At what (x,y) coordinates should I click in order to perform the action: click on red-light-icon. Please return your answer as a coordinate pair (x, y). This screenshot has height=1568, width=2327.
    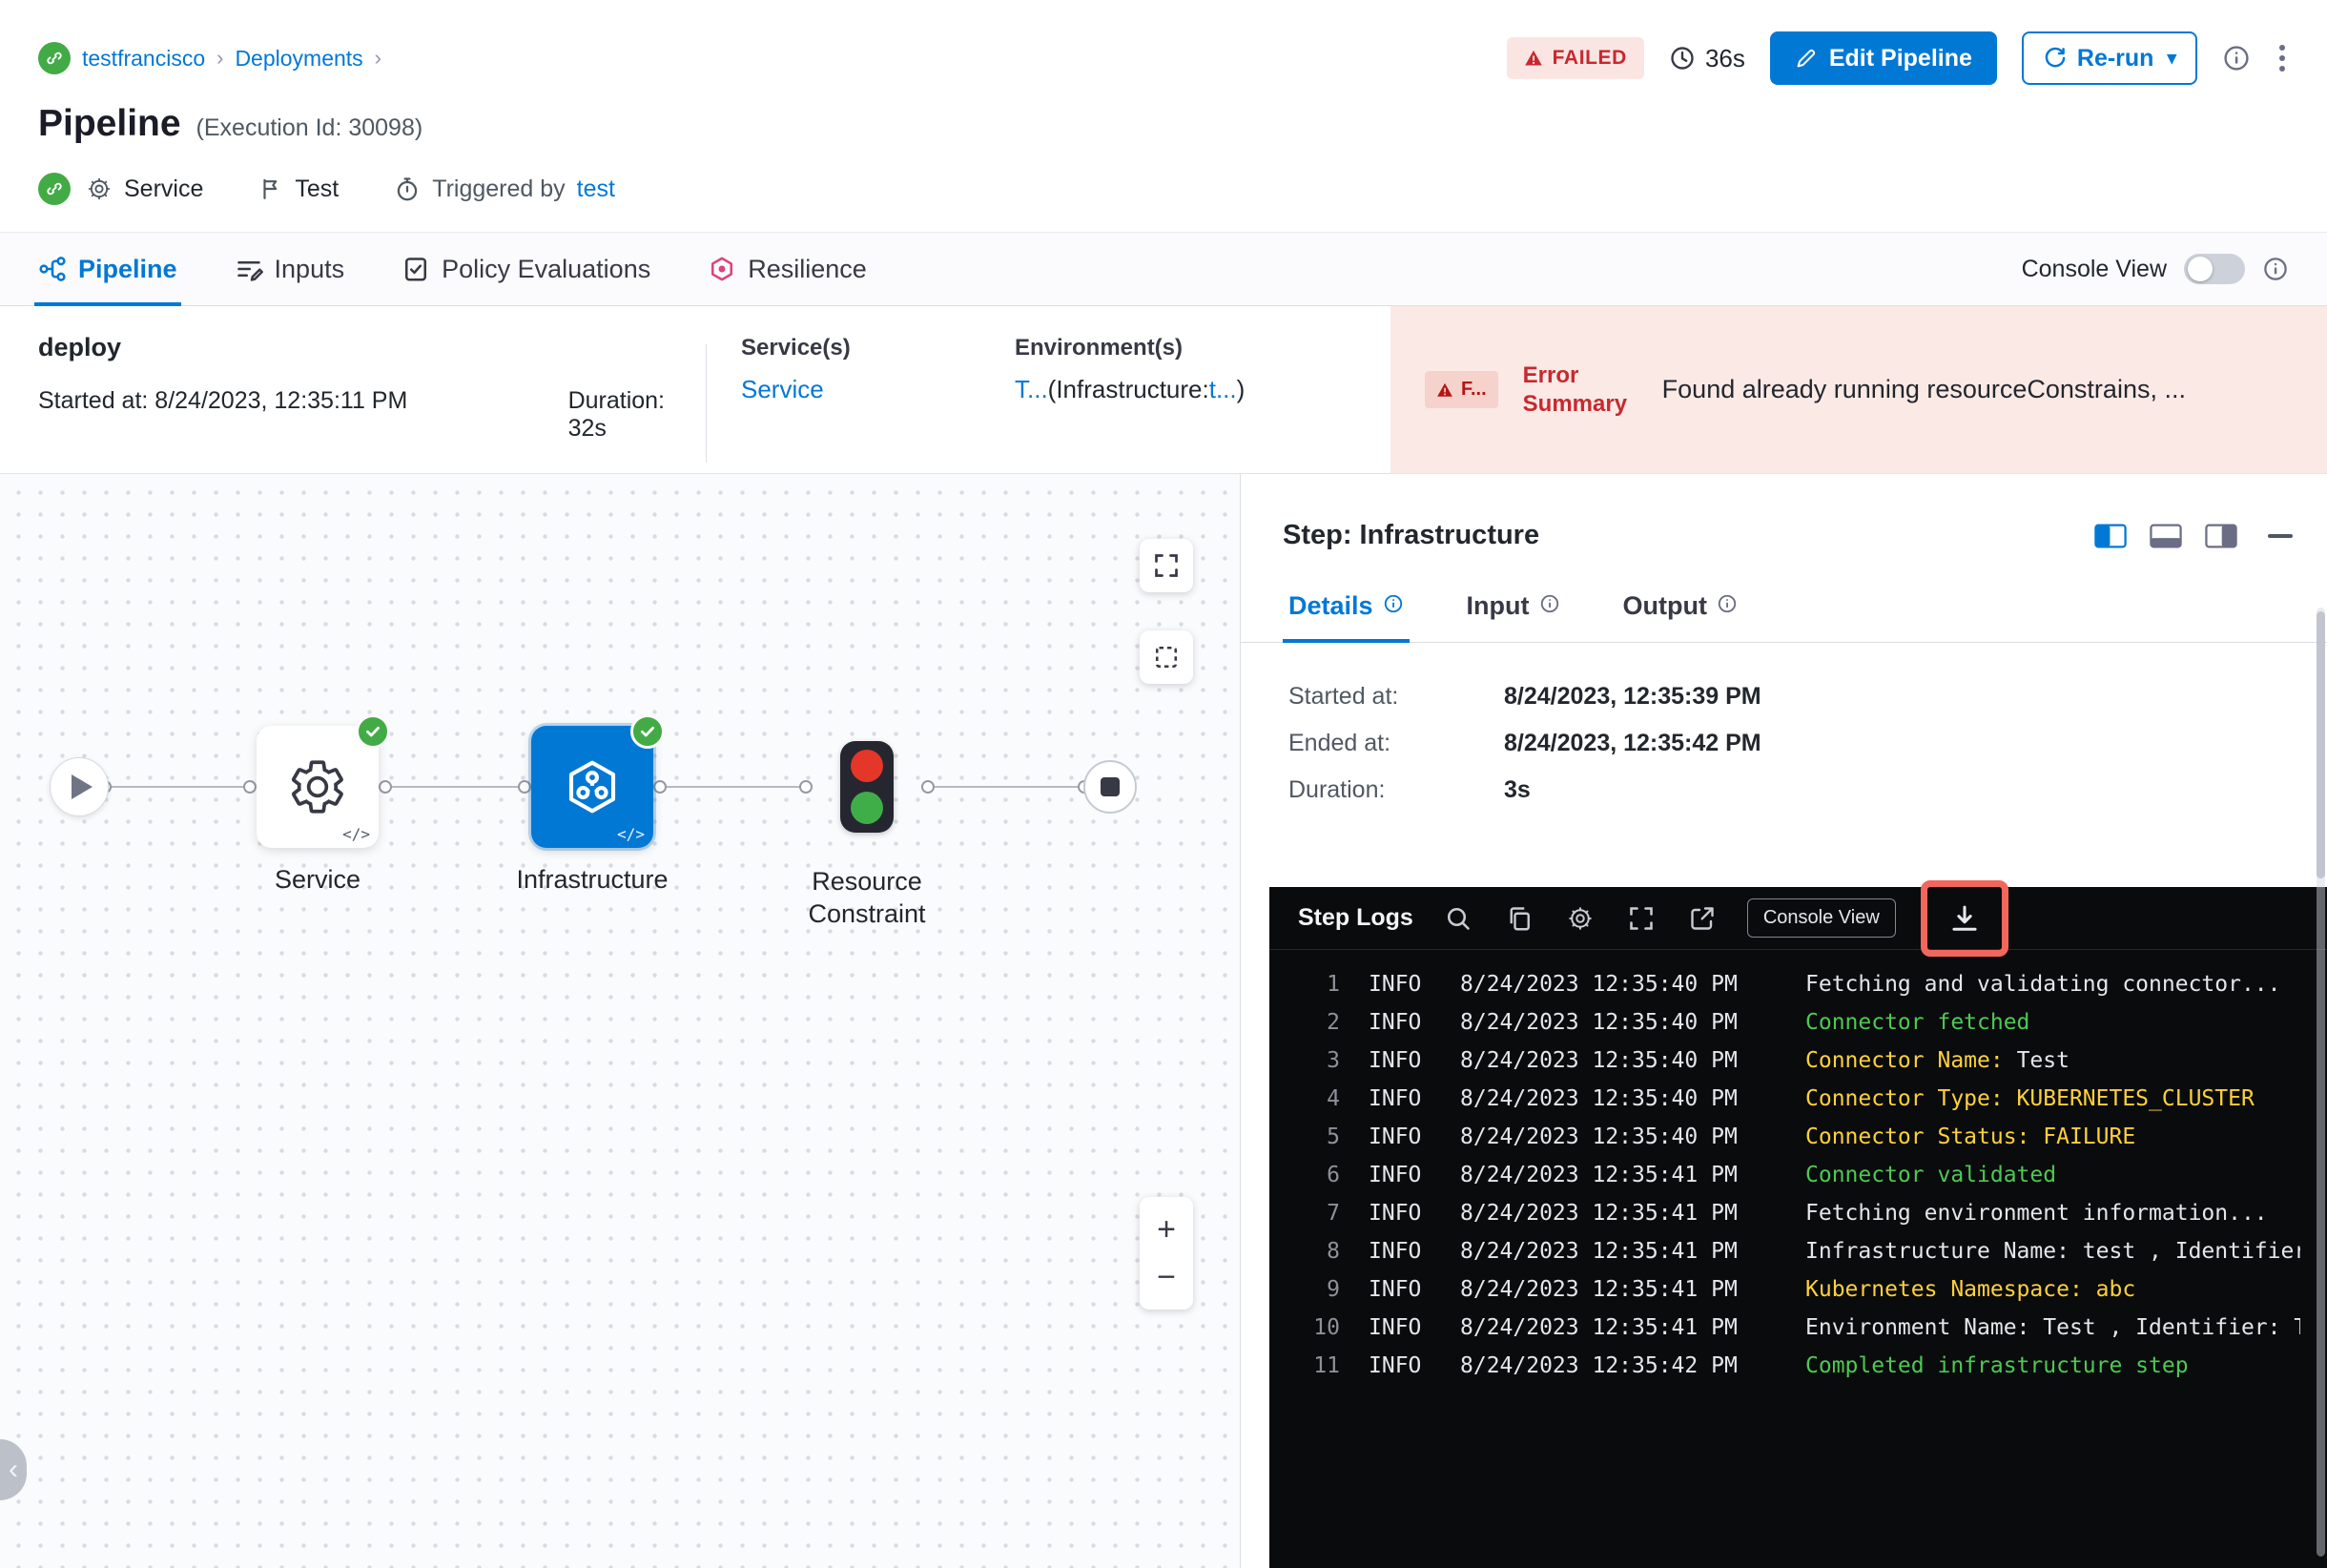
    Looking at the image, I should click on (867, 766).